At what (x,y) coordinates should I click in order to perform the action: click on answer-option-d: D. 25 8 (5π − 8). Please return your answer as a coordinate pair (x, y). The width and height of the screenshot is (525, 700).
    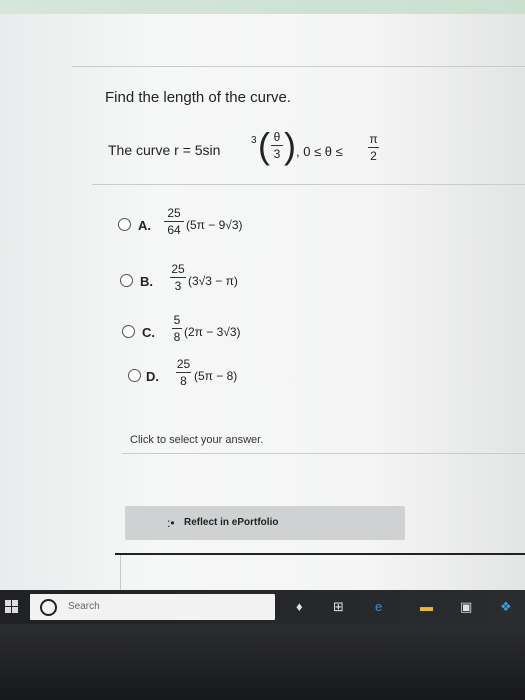
    Looking at the image, I should click on (253, 377).